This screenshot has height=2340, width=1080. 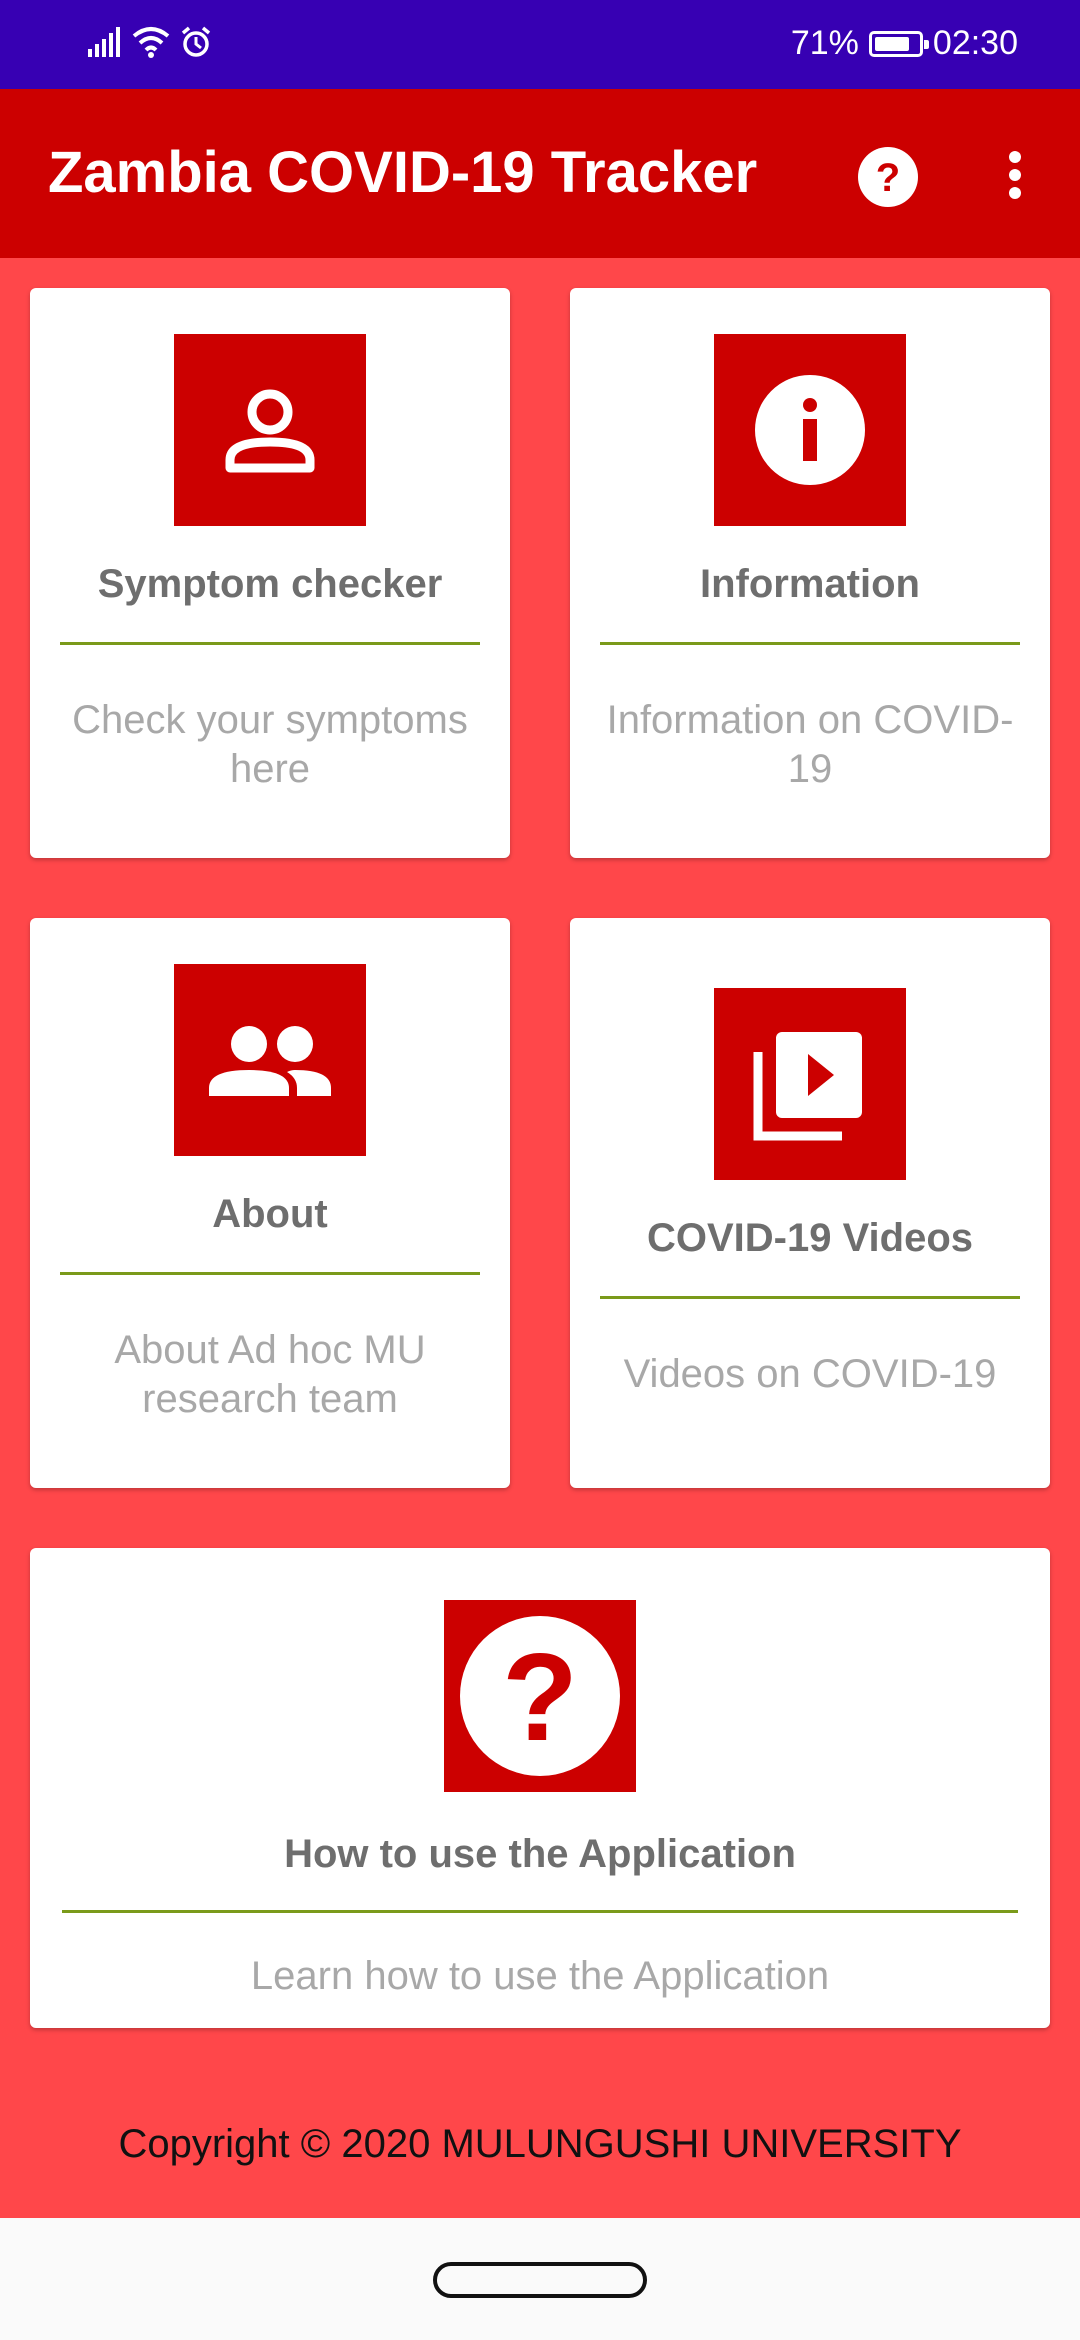 What do you see at coordinates (403, 172) in the screenshot?
I see `app-title: Zambia COVID-19 Tracker` at bounding box center [403, 172].